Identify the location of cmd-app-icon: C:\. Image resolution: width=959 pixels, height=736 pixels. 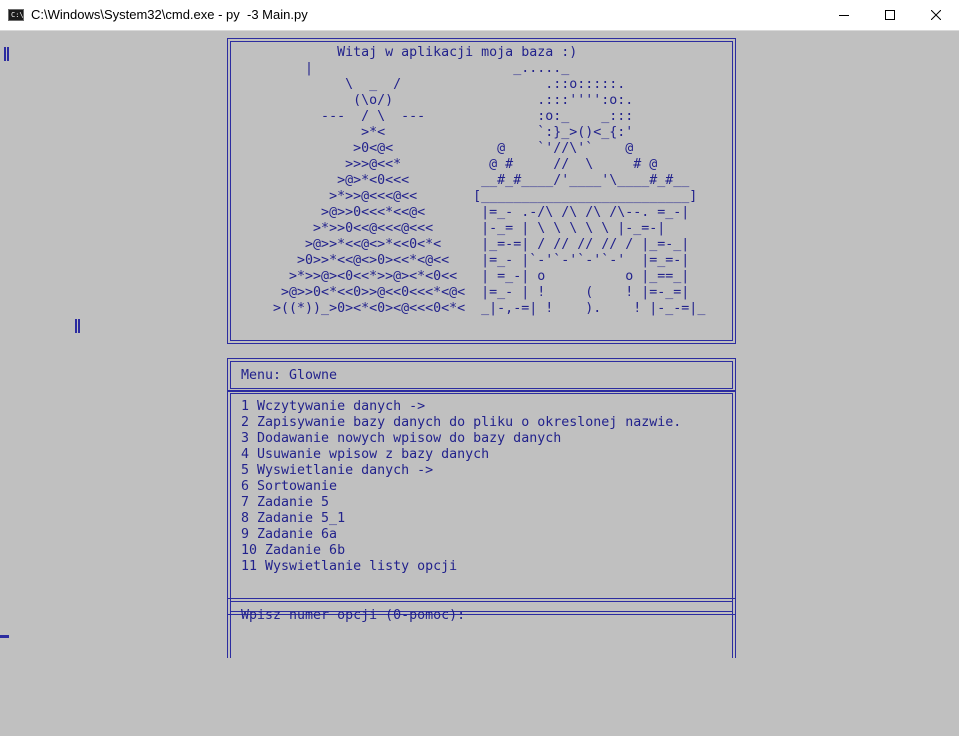
(16, 15).